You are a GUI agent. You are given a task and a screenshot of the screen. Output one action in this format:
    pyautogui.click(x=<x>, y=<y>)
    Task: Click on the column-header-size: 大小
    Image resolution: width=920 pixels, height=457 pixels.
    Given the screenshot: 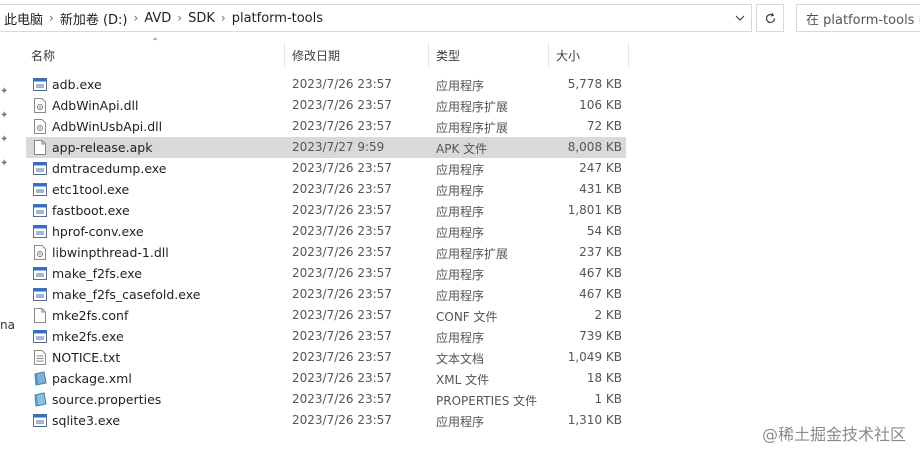 What is the action you would take?
    pyautogui.click(x=568, y=55)
    